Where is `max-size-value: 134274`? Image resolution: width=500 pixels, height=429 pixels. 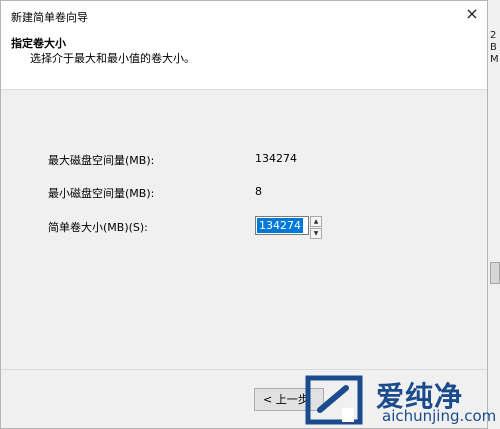
max-size-value: 134274 is located at coordinates (276, 158).